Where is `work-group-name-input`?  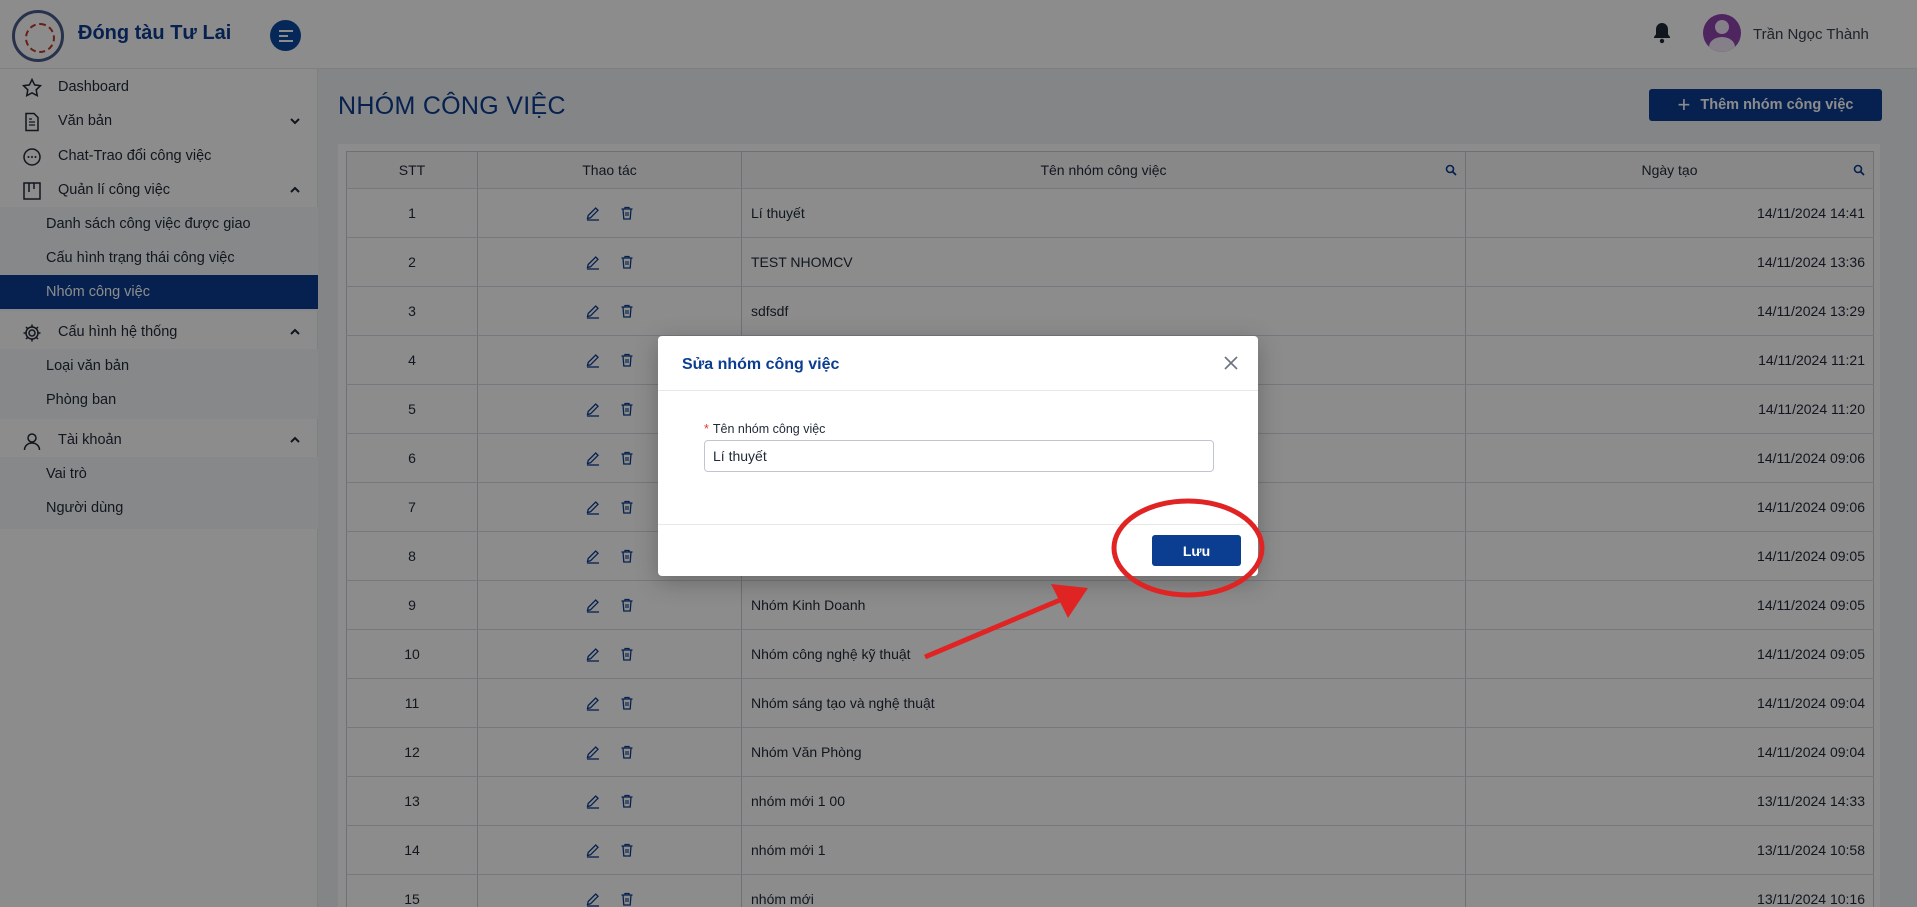 work-group-name-input is located at coordinates (959, 456).